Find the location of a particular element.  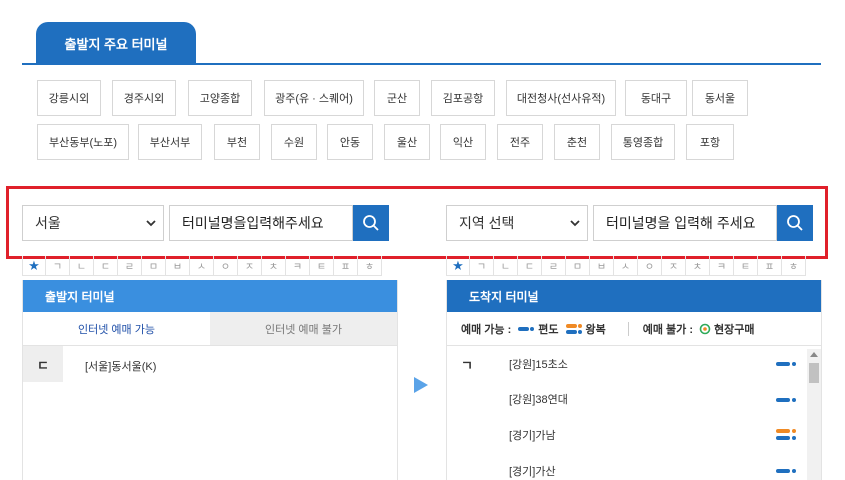

arrival-region-value: 지역 선택 is located at coordinates (487, 223).